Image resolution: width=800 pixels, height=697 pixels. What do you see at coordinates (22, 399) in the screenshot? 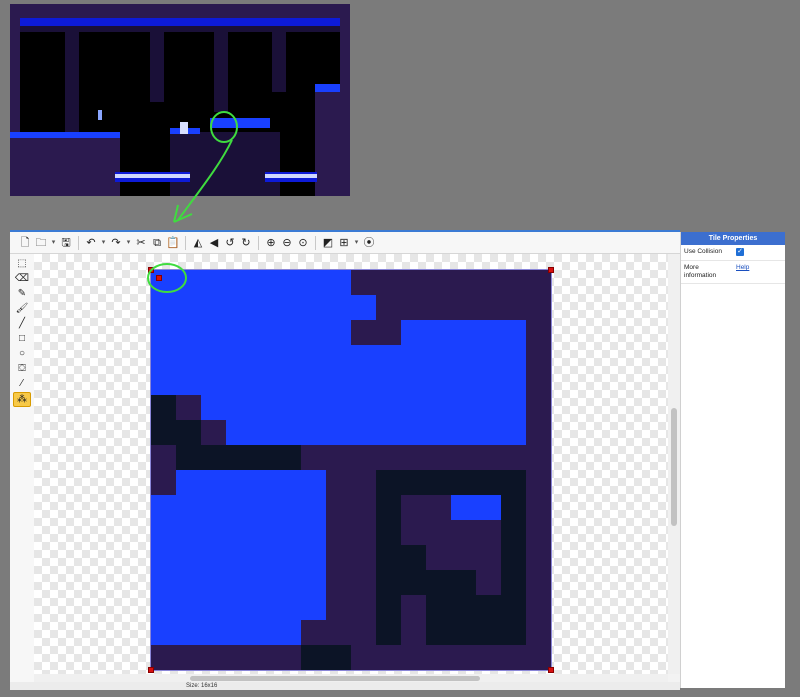
I see `collision-tool-icon: ⁂` at bounding box center [22, 399].